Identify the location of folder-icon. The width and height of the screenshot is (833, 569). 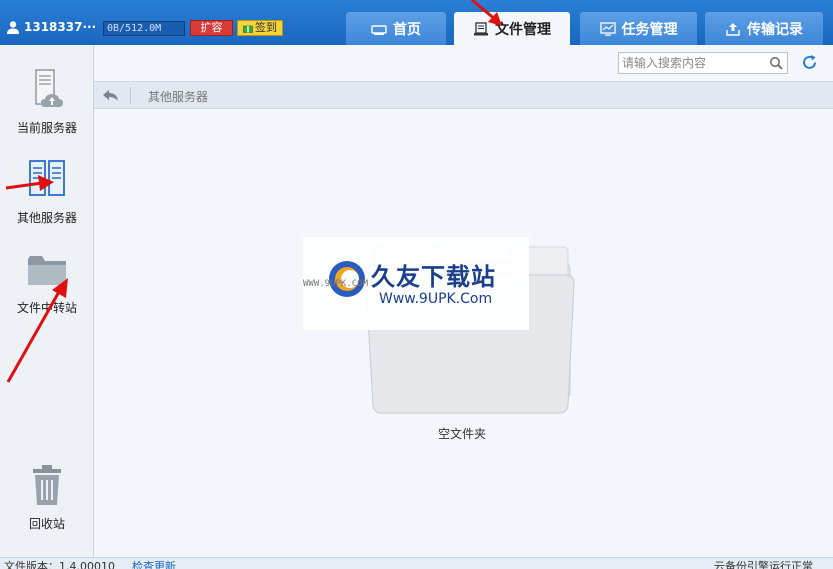
(47, 270).